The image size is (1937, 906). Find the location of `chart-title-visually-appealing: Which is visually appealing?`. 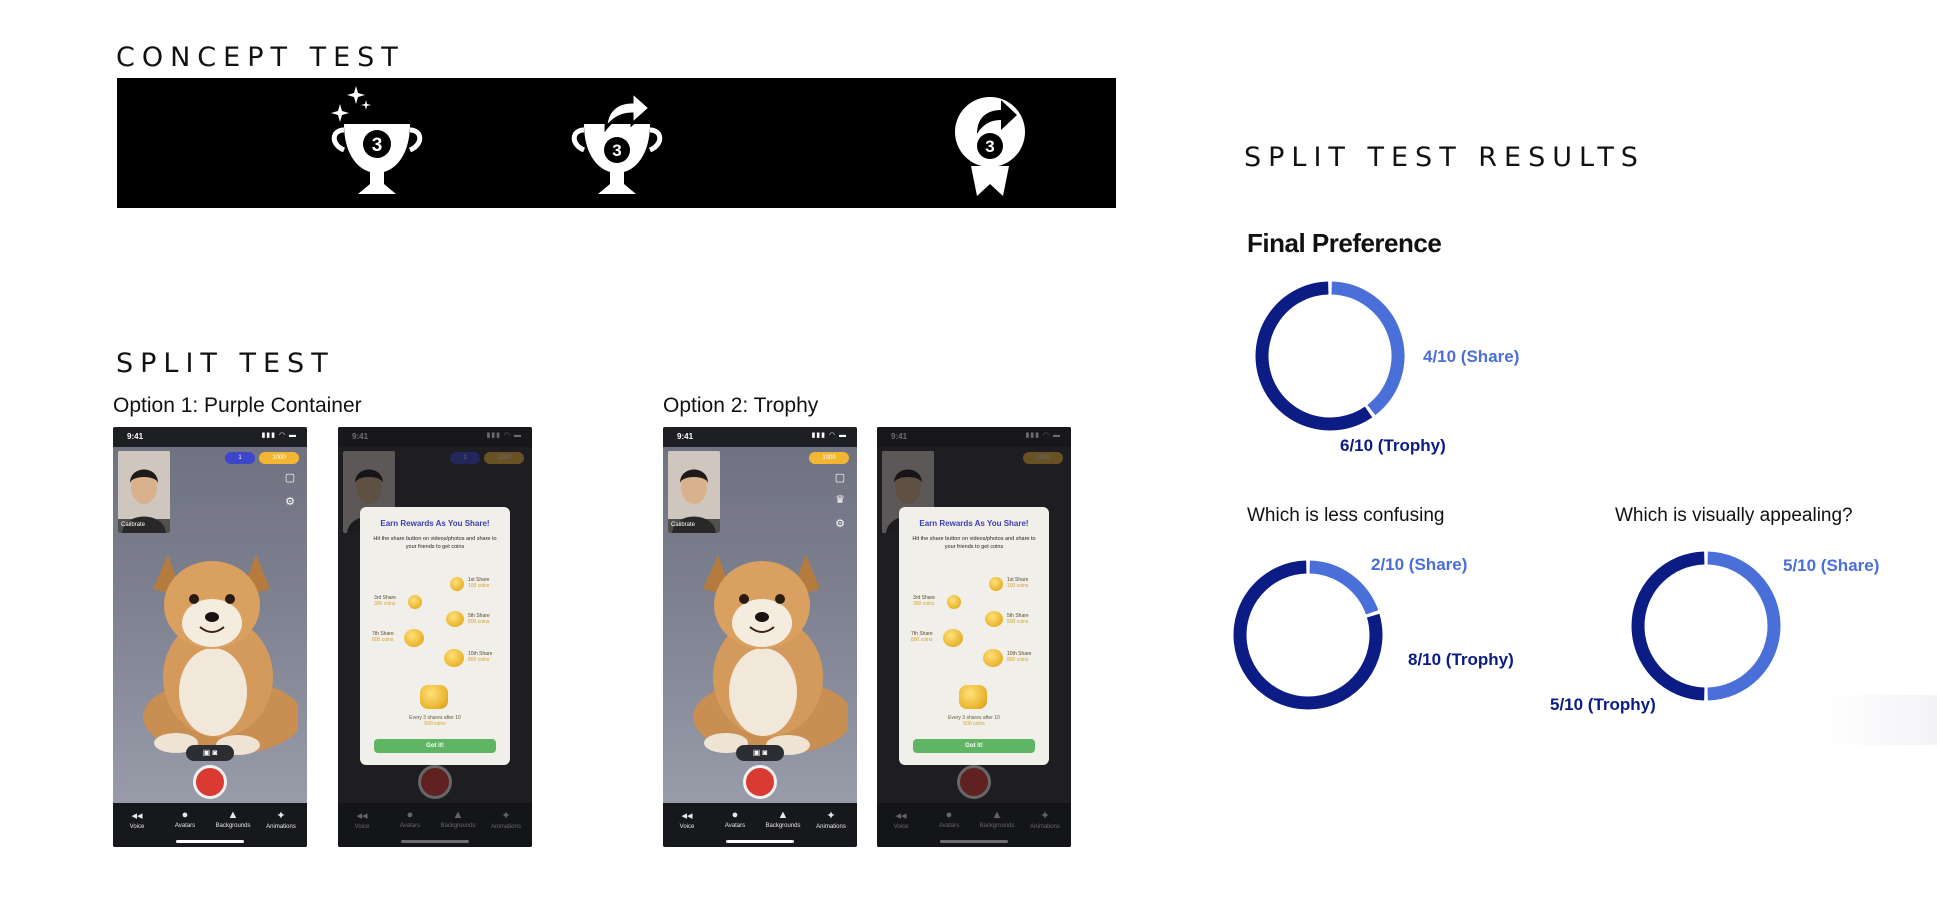

chart-title-visually-appealing: Which is visually appealing? is located at coordinates (1734, 515).